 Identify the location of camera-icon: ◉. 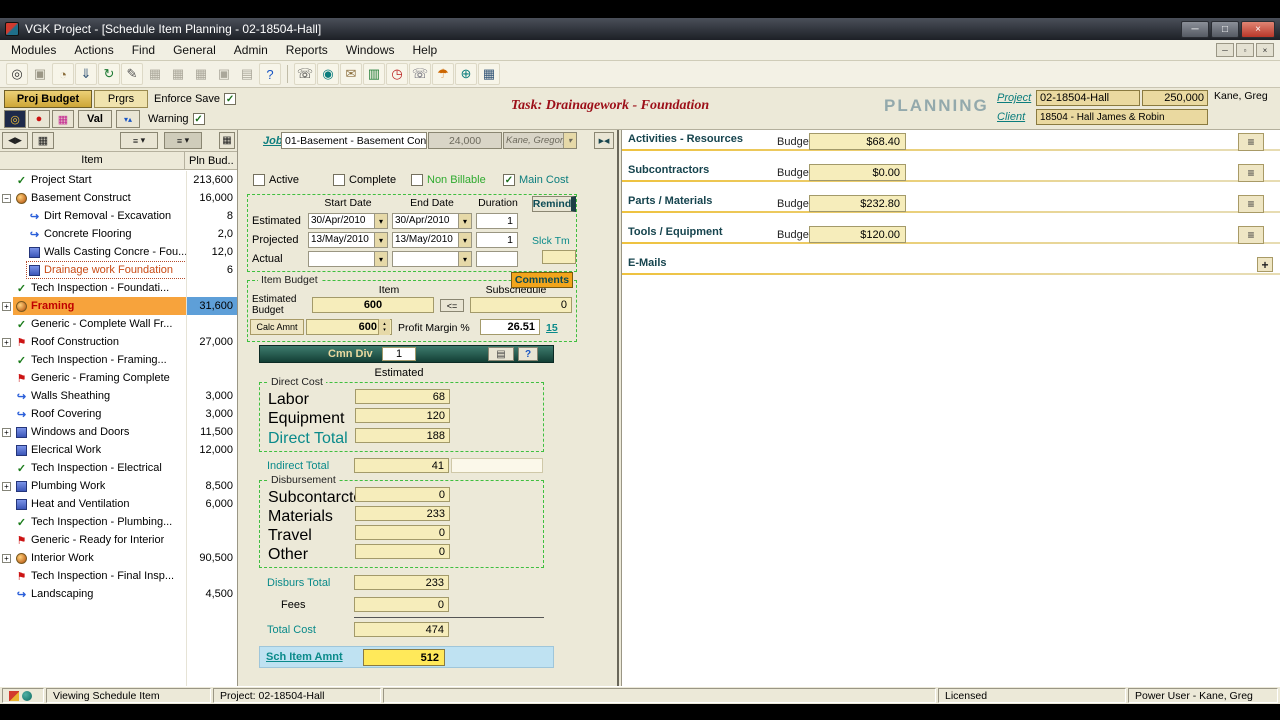
(328, 74).